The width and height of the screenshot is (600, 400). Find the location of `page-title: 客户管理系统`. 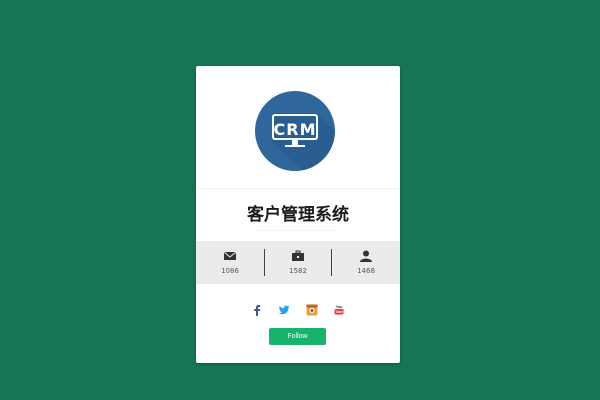

page-title: 客户管理系统 is located at coordinates (298, 215).